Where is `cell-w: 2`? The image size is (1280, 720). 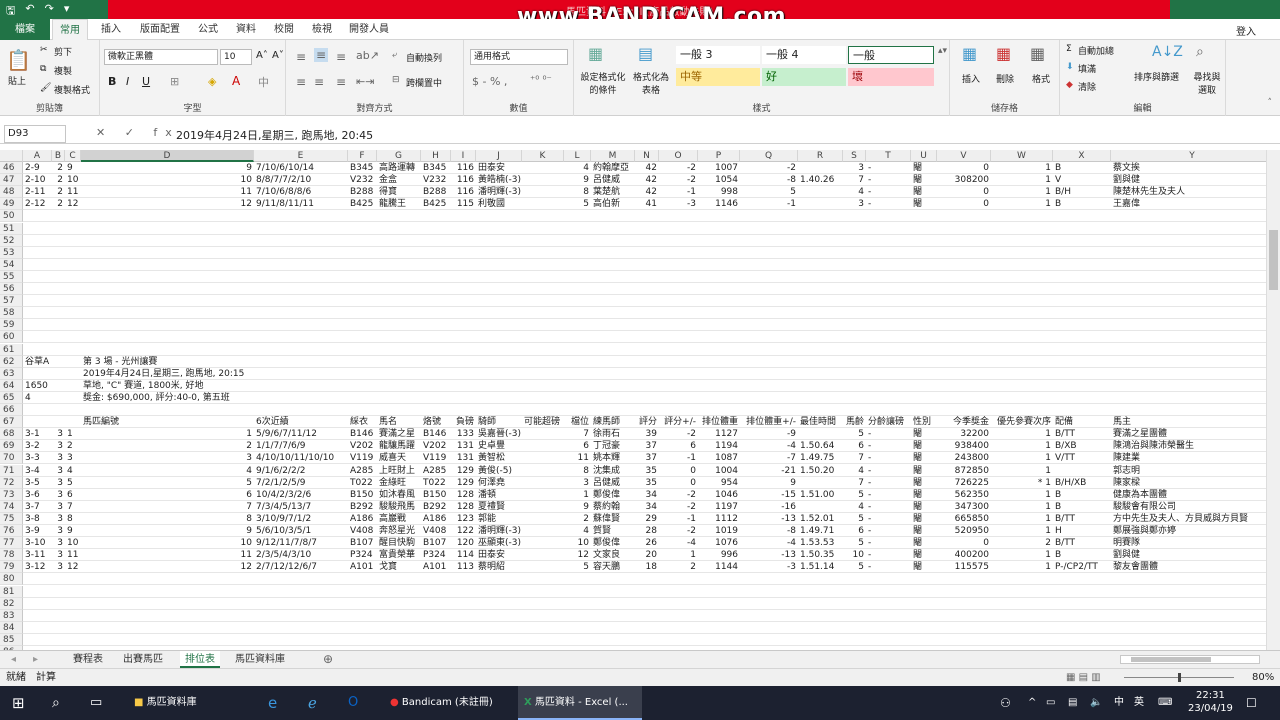 cell-w: 2 is located at coordinates (1022, 543).